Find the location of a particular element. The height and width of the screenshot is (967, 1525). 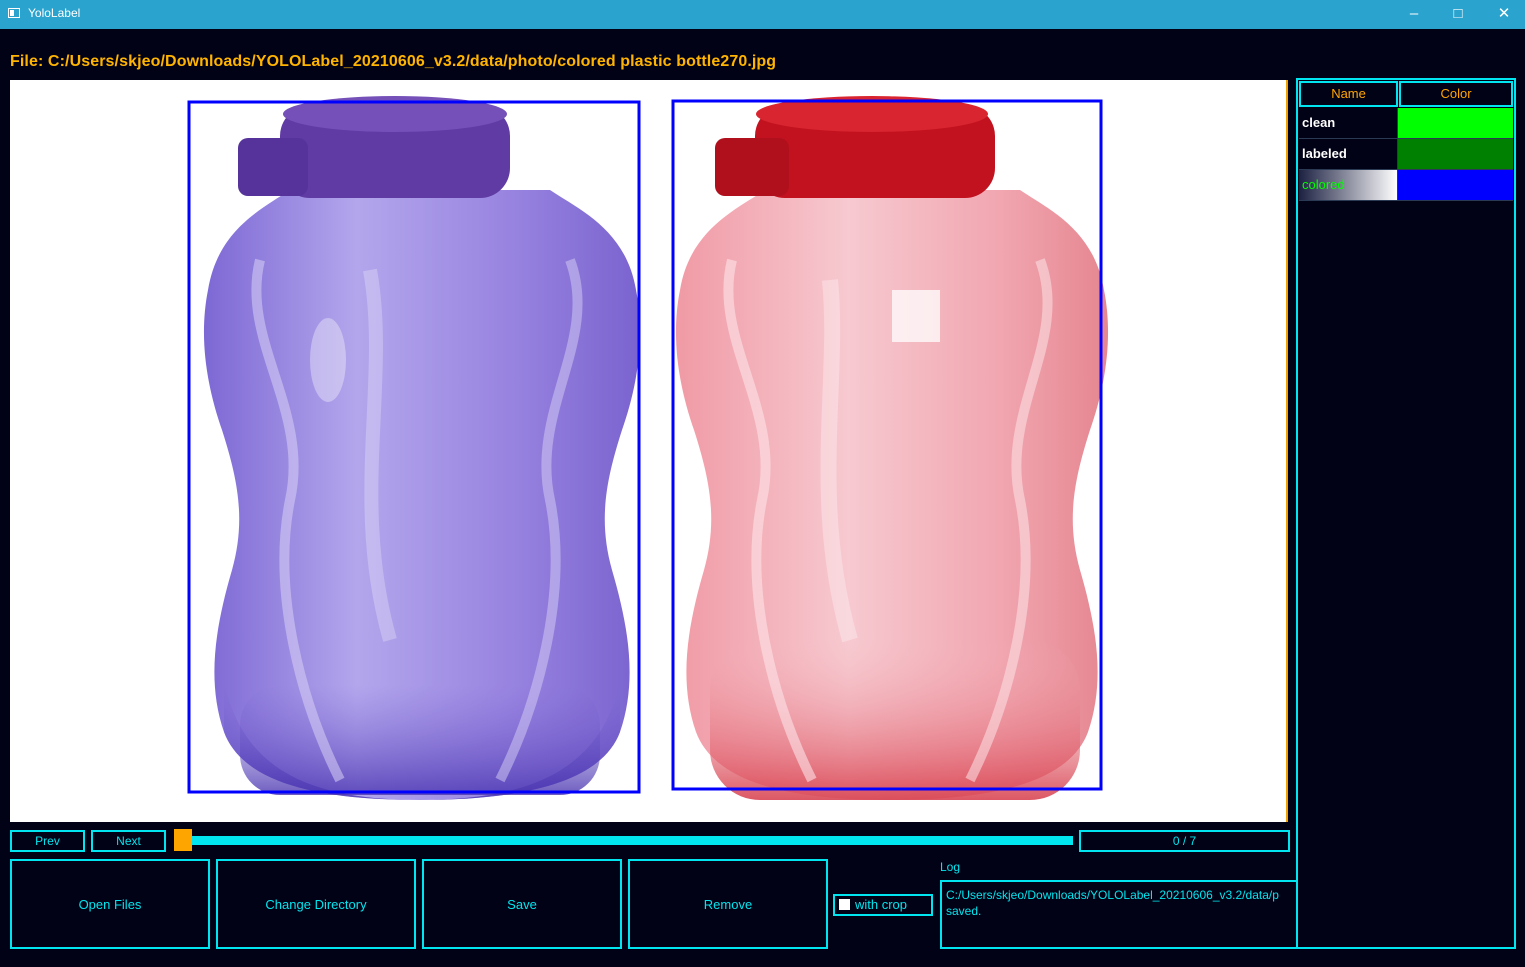

class-name: clean is located at coordinates (1348, 123).